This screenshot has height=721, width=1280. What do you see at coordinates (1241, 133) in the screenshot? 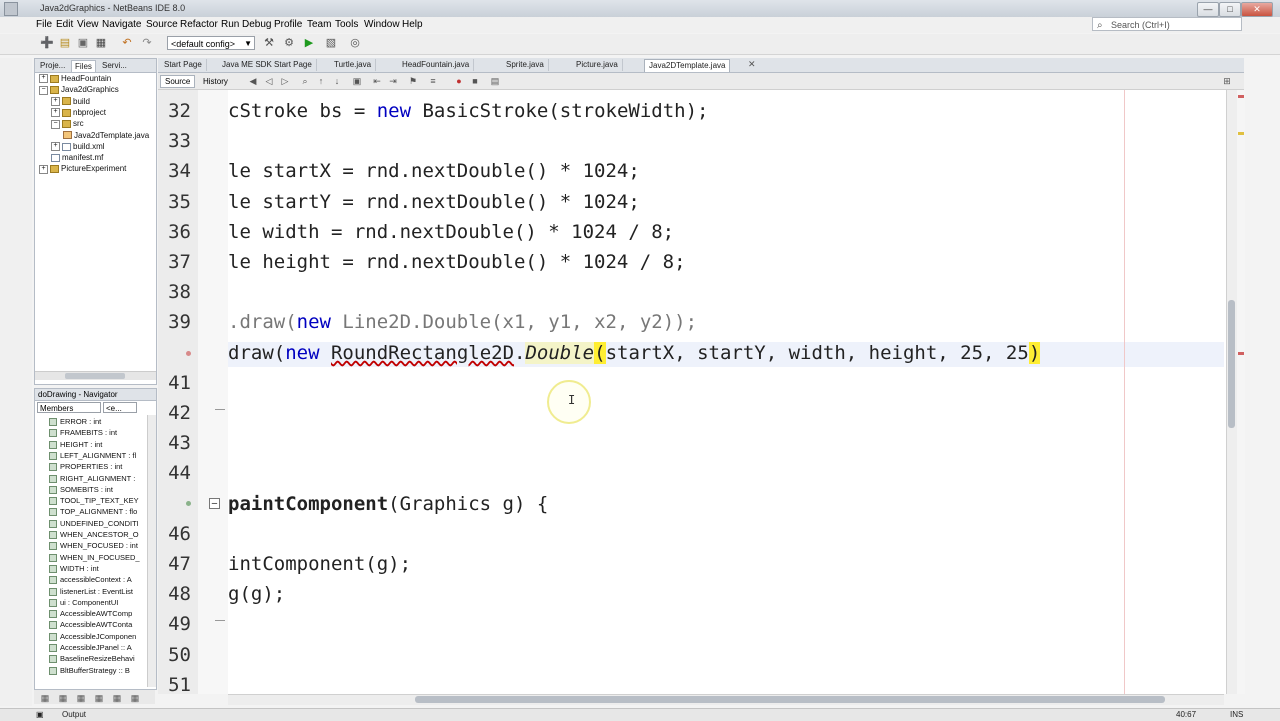
I see `warning-stripe-mark` at bounding box center [1241, 133].